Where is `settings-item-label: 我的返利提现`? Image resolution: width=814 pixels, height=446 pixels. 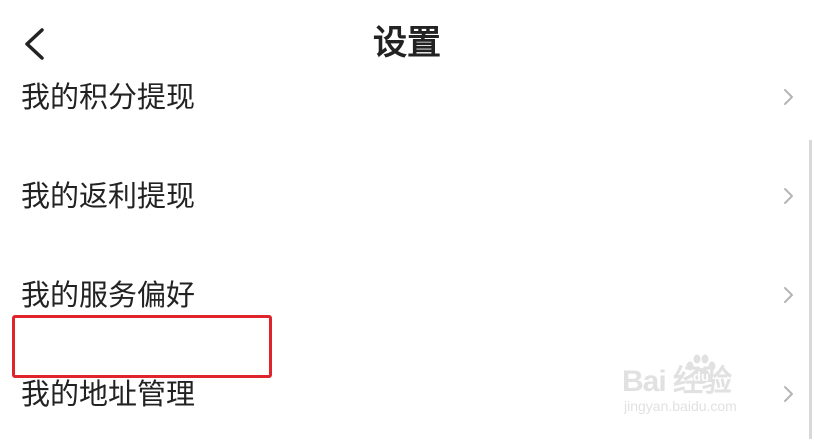 settings-item-label: 我的返利提现 is located at coordinates (108, 196).